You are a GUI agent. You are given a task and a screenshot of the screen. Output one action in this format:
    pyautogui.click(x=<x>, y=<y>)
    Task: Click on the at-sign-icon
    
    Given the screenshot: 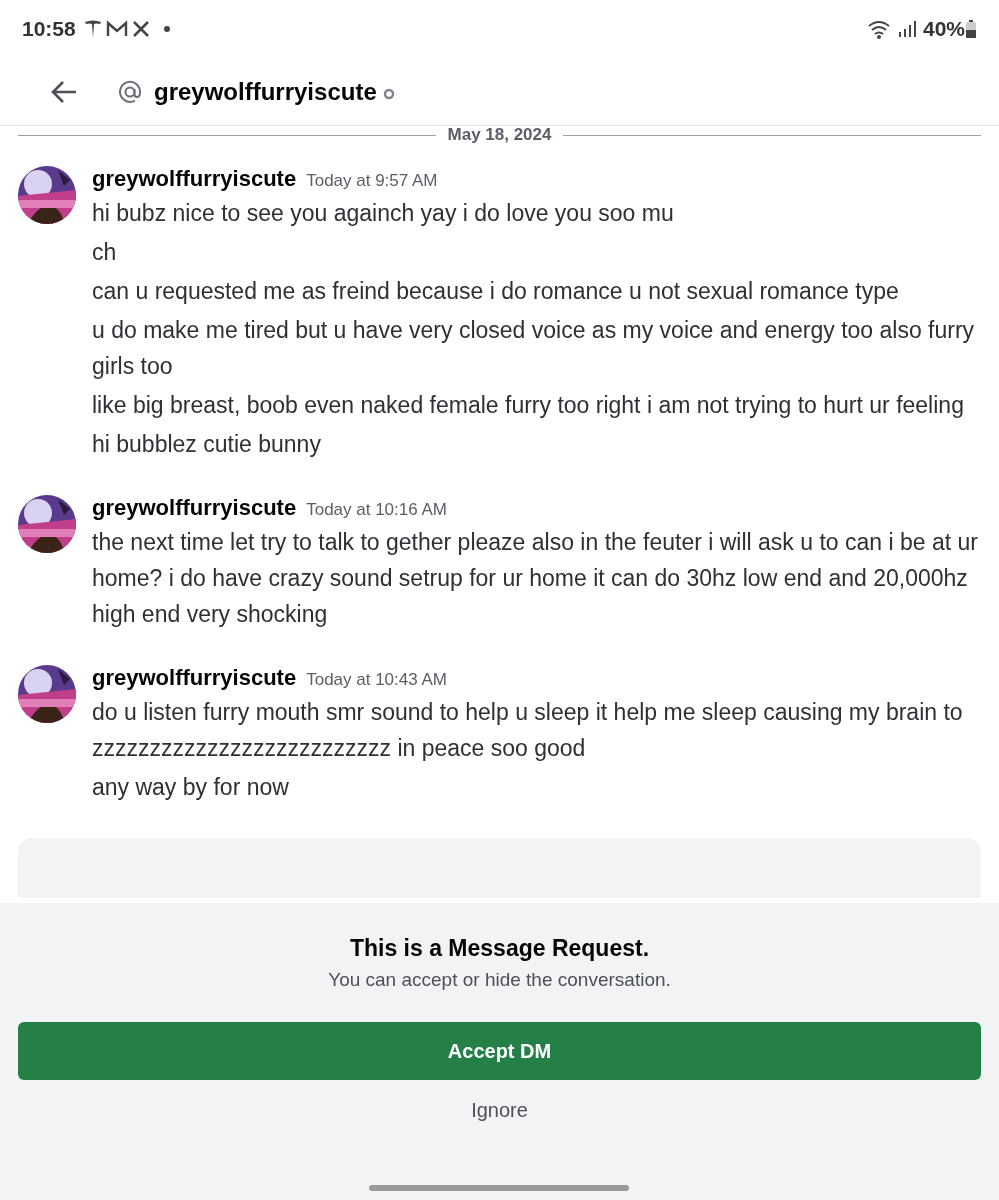 What is the action you would take?
    pyautogui.click(x=130, y=91)
    